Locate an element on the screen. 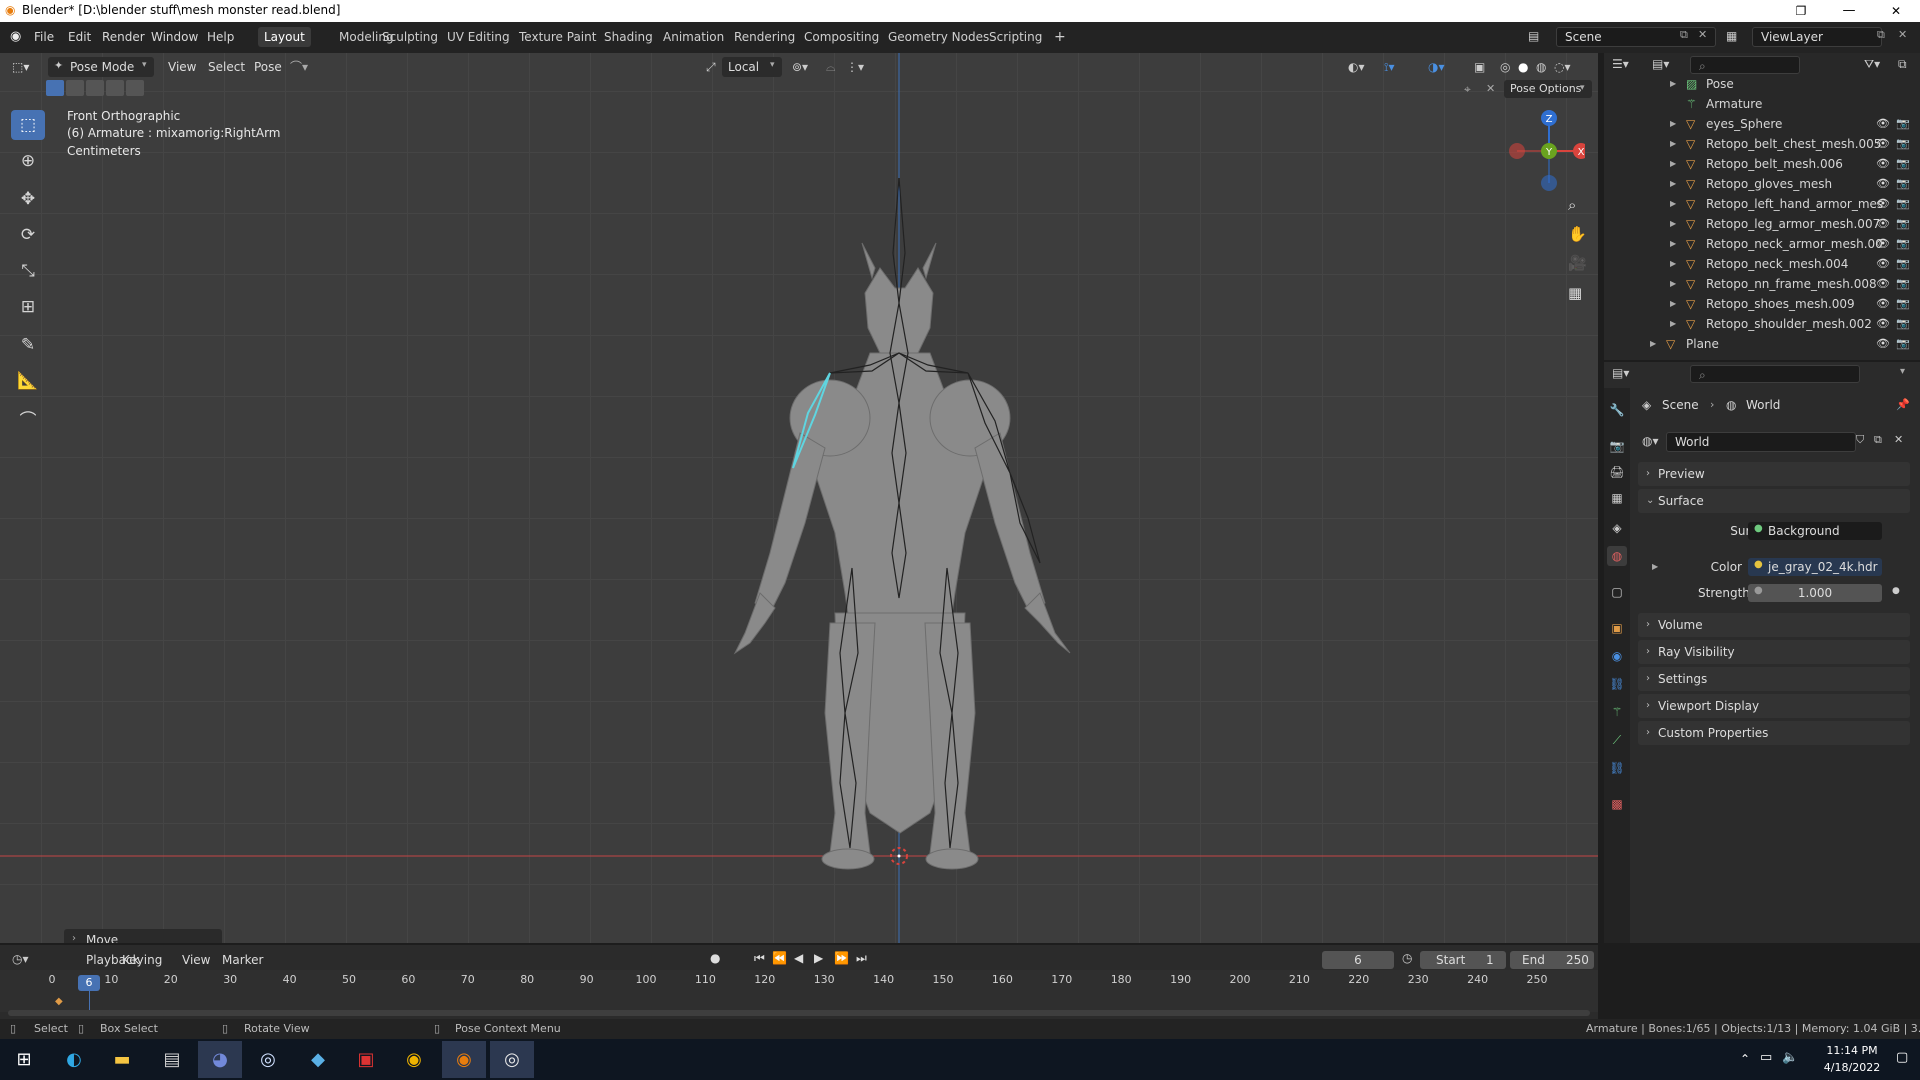 This screenshot has width=1920, height=1080. outliner-row-belt: ▶ ▽ Retopo_belt_mesh.006 👁 📷 is located at coordinates (1762, 164).